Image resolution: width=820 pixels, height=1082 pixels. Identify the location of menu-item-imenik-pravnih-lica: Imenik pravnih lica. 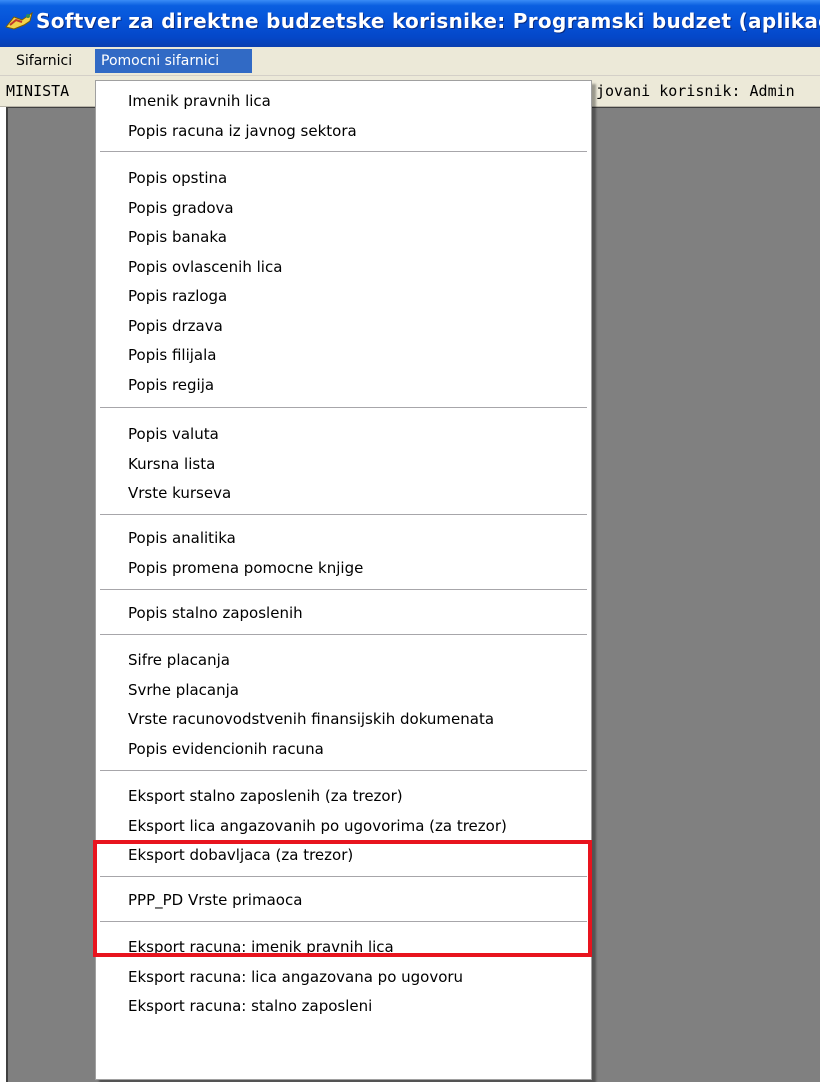
(343, 101).